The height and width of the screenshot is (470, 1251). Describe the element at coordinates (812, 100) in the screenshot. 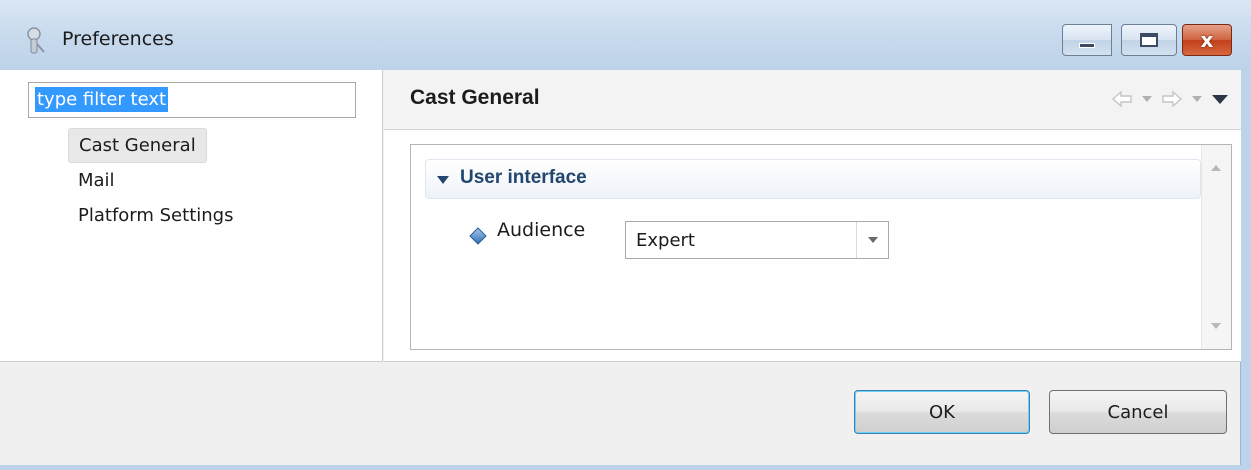

I see `page-header: Cast General` at that location.